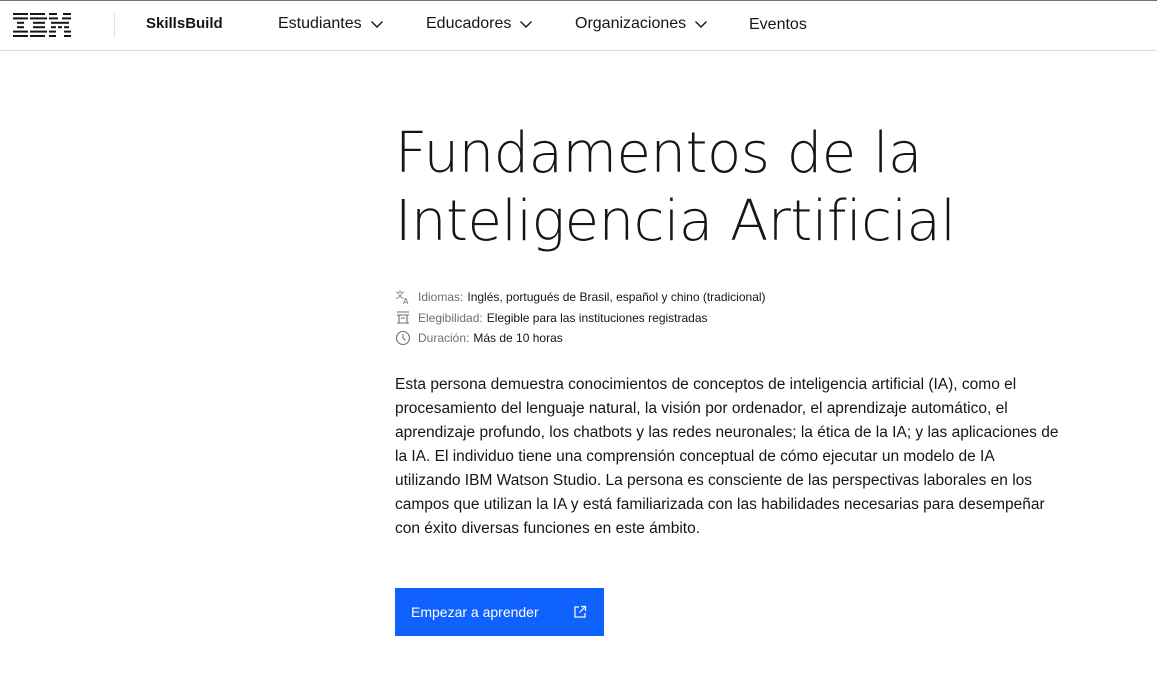  I want to click on language-icon: 文 A, so click(403, 297).